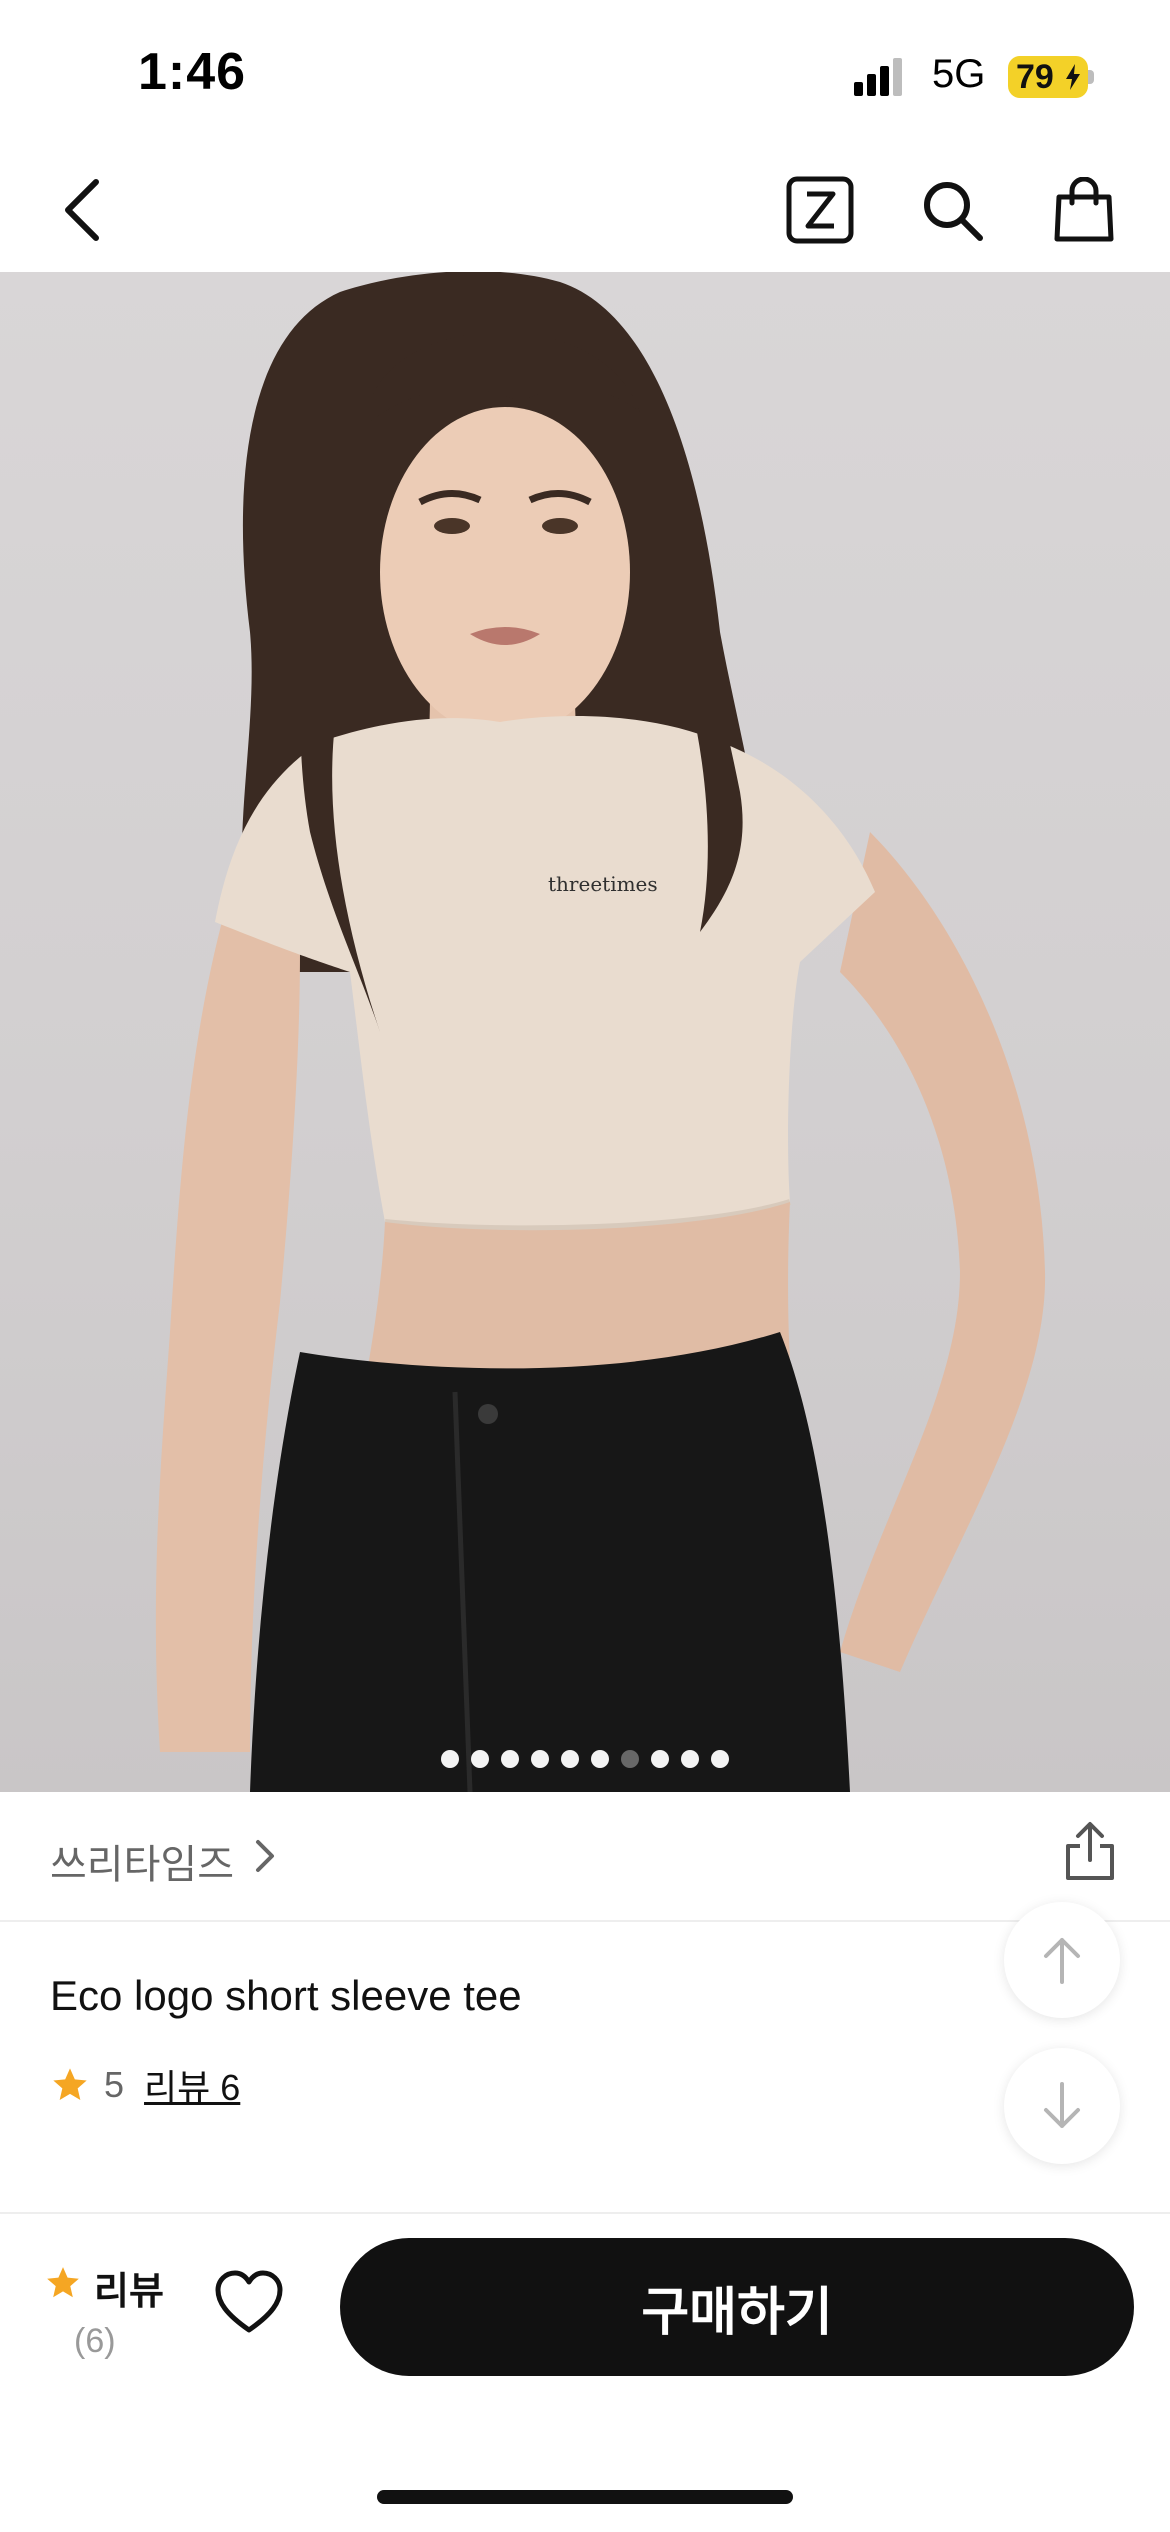 This screenshot has width=1170, height=2532. What do you see at coordinates (585, 1857) in the screenshot?
I see `brand-row: 쓰리타임즈` at bounding box center [585, 1857].